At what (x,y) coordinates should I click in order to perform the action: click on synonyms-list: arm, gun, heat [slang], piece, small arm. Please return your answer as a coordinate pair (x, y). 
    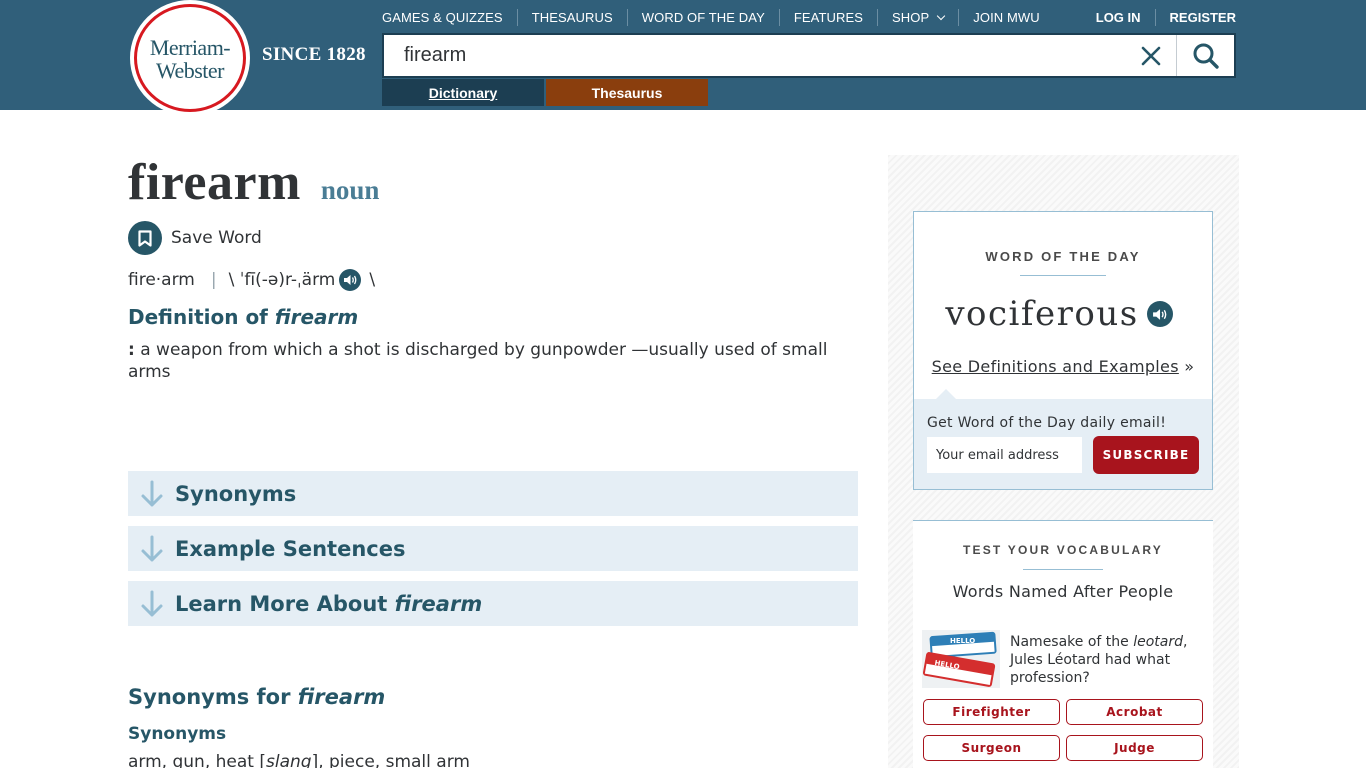
    Looking at the image, I should click on (299, 760).